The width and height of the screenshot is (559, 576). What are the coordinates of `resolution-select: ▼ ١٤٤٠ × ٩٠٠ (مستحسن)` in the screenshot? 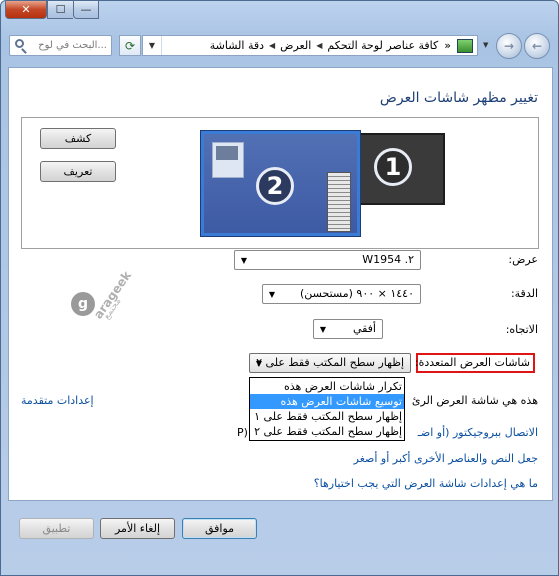 It's located at (341, 294).